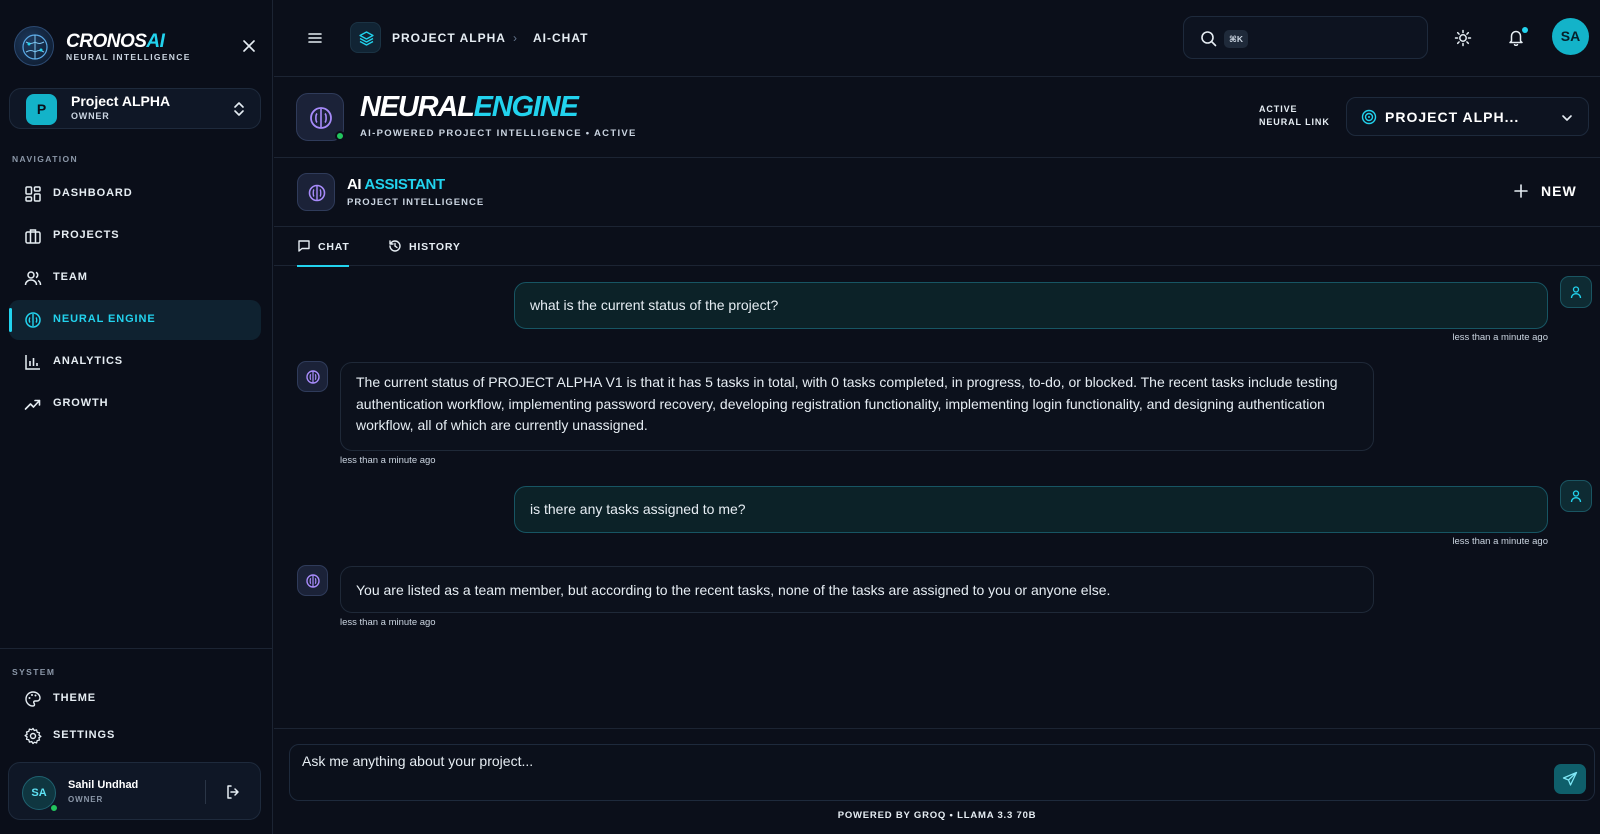  Describe the element at coordinates (449, 38) in the screenshot. I see `breadcrumb-project: PROJECT ALPHA` at that location.